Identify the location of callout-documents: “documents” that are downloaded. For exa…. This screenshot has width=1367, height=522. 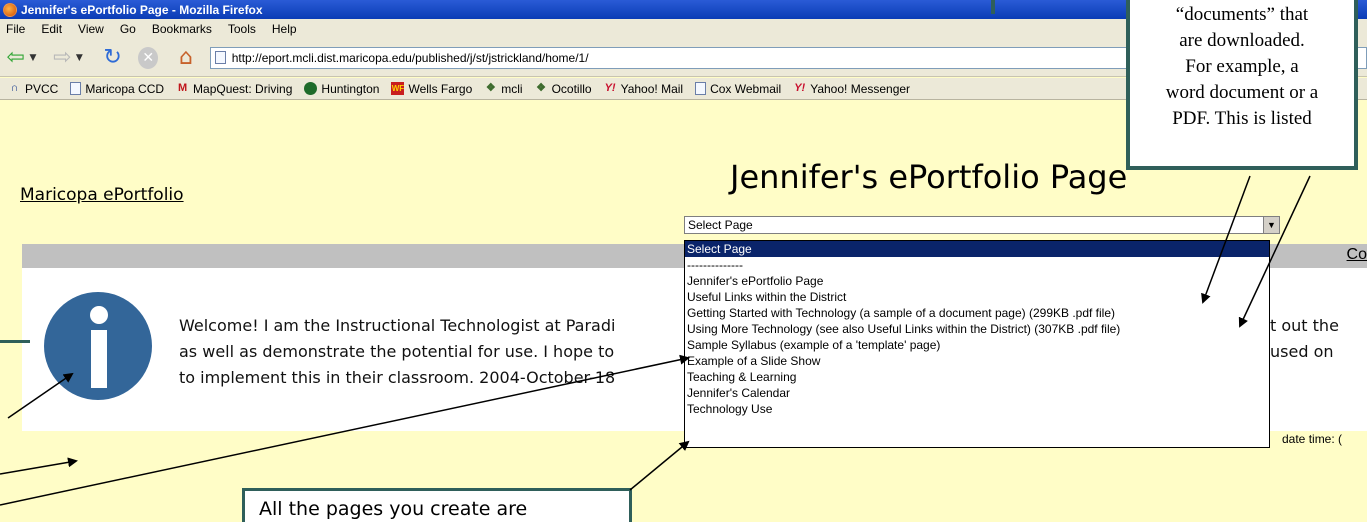
(1242, 85).